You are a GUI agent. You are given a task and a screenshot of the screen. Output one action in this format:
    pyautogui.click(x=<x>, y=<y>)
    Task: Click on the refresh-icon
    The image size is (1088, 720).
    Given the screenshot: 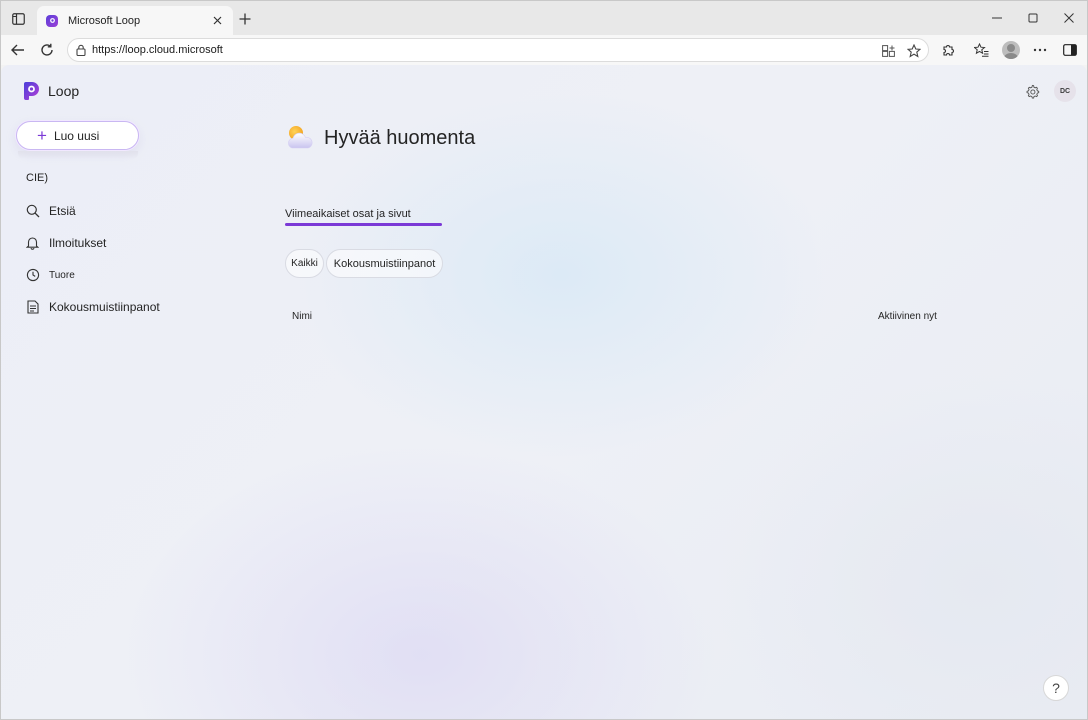 What is the action you would take?
    pyautogui.click(x=47, y=49)
    